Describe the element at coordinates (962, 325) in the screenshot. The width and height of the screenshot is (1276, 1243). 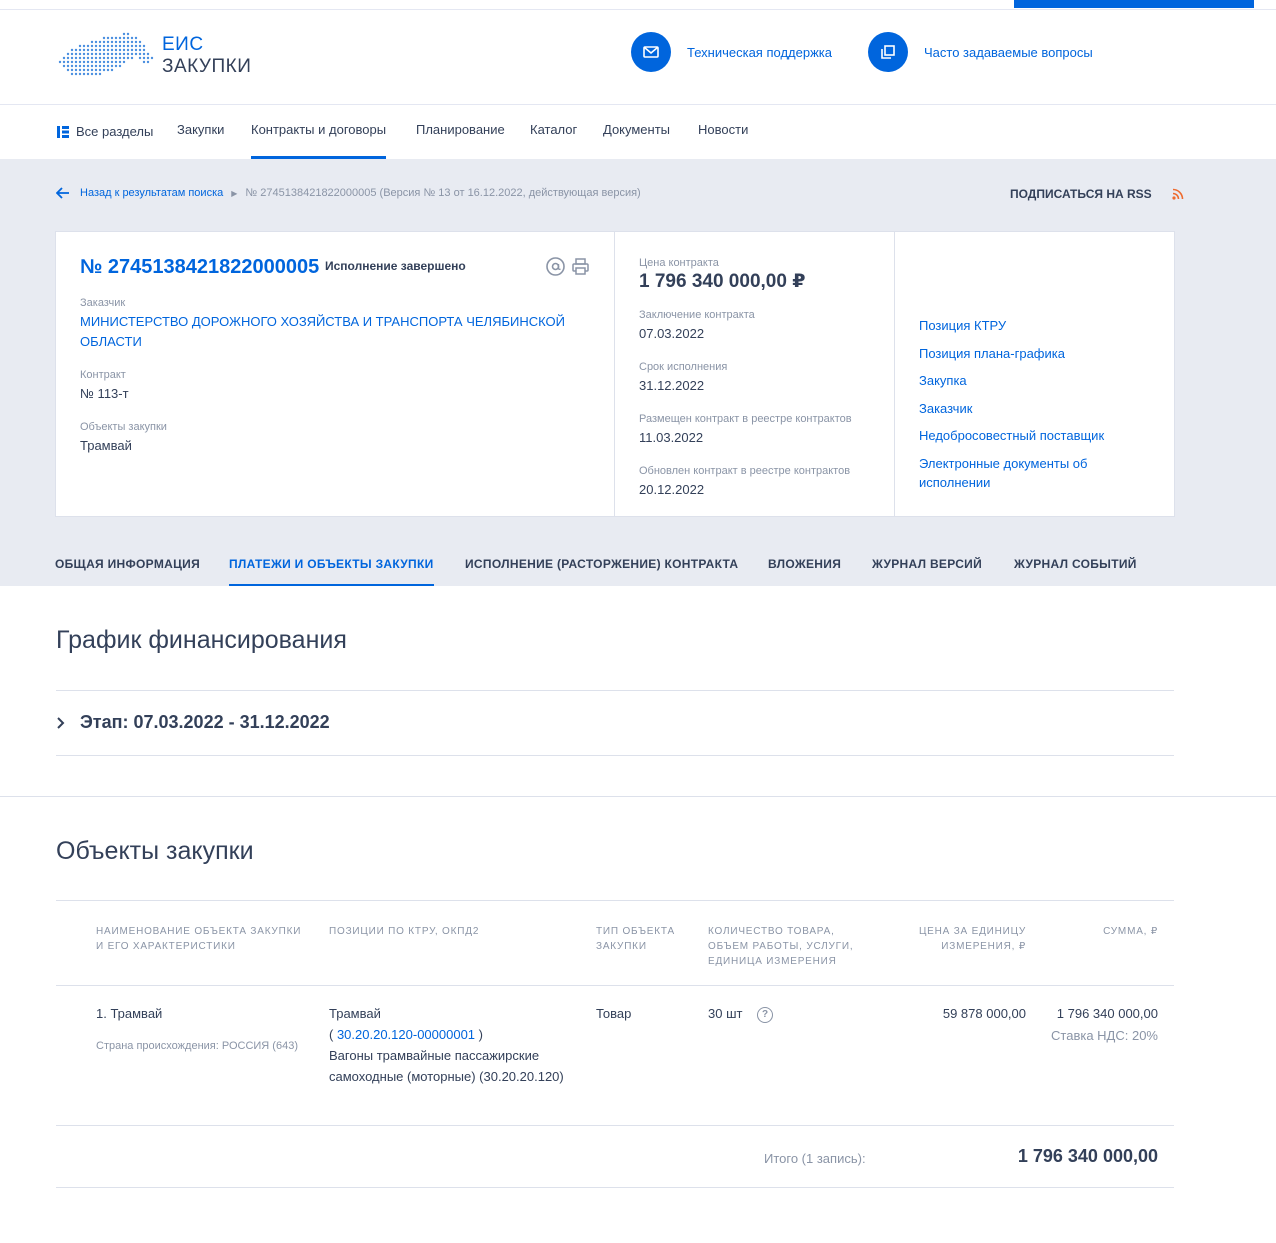
I see `link-ktru-position: Позиция КТРУ` at that location.